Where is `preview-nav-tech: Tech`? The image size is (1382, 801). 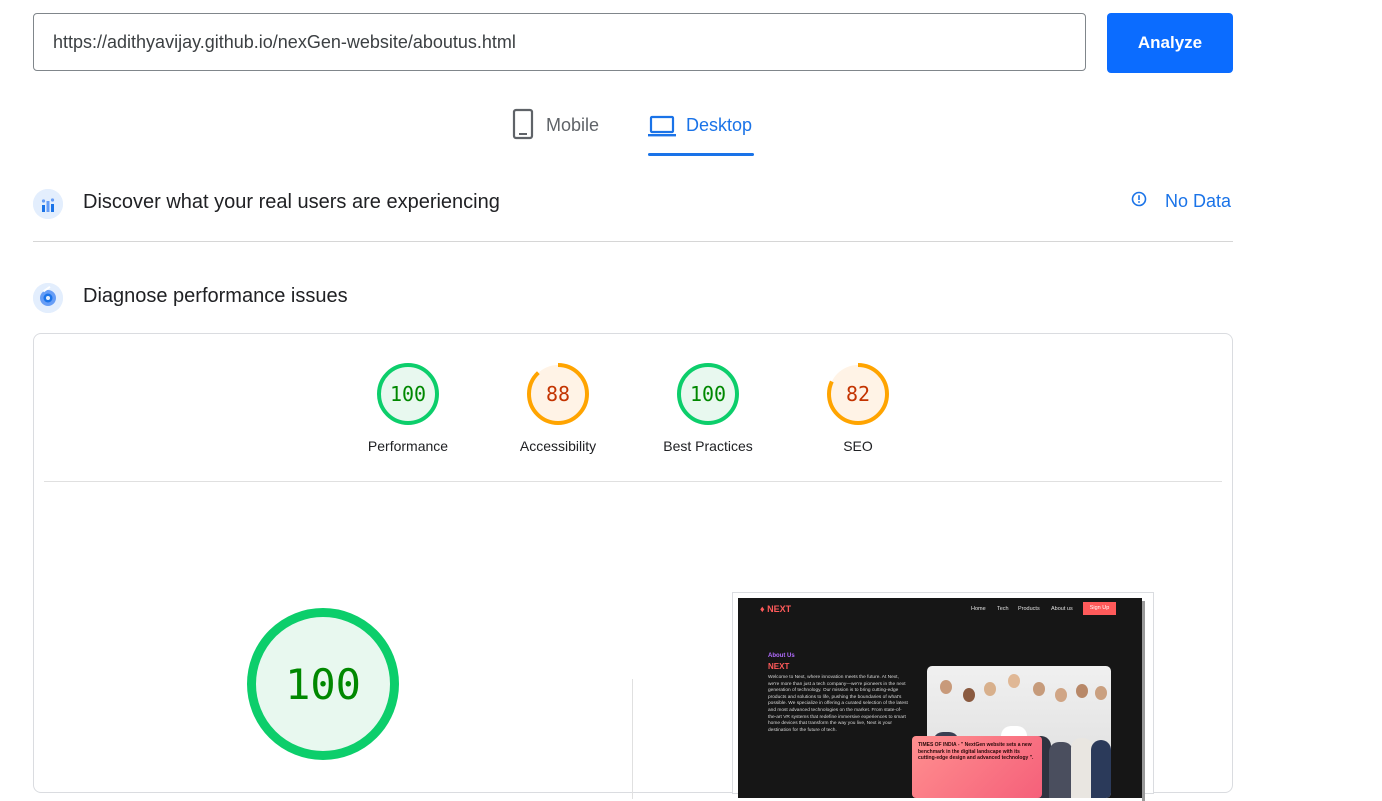 preview-nav-tech: Tech is located at coordinates (1003, 609).